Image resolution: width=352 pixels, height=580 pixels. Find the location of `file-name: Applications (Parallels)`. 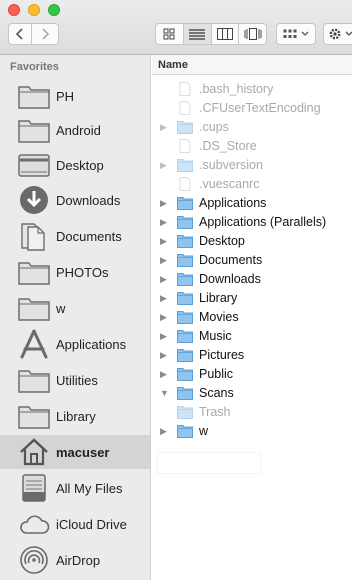

file-name: Applications (Parallels) is located at coordinates (263, 222).